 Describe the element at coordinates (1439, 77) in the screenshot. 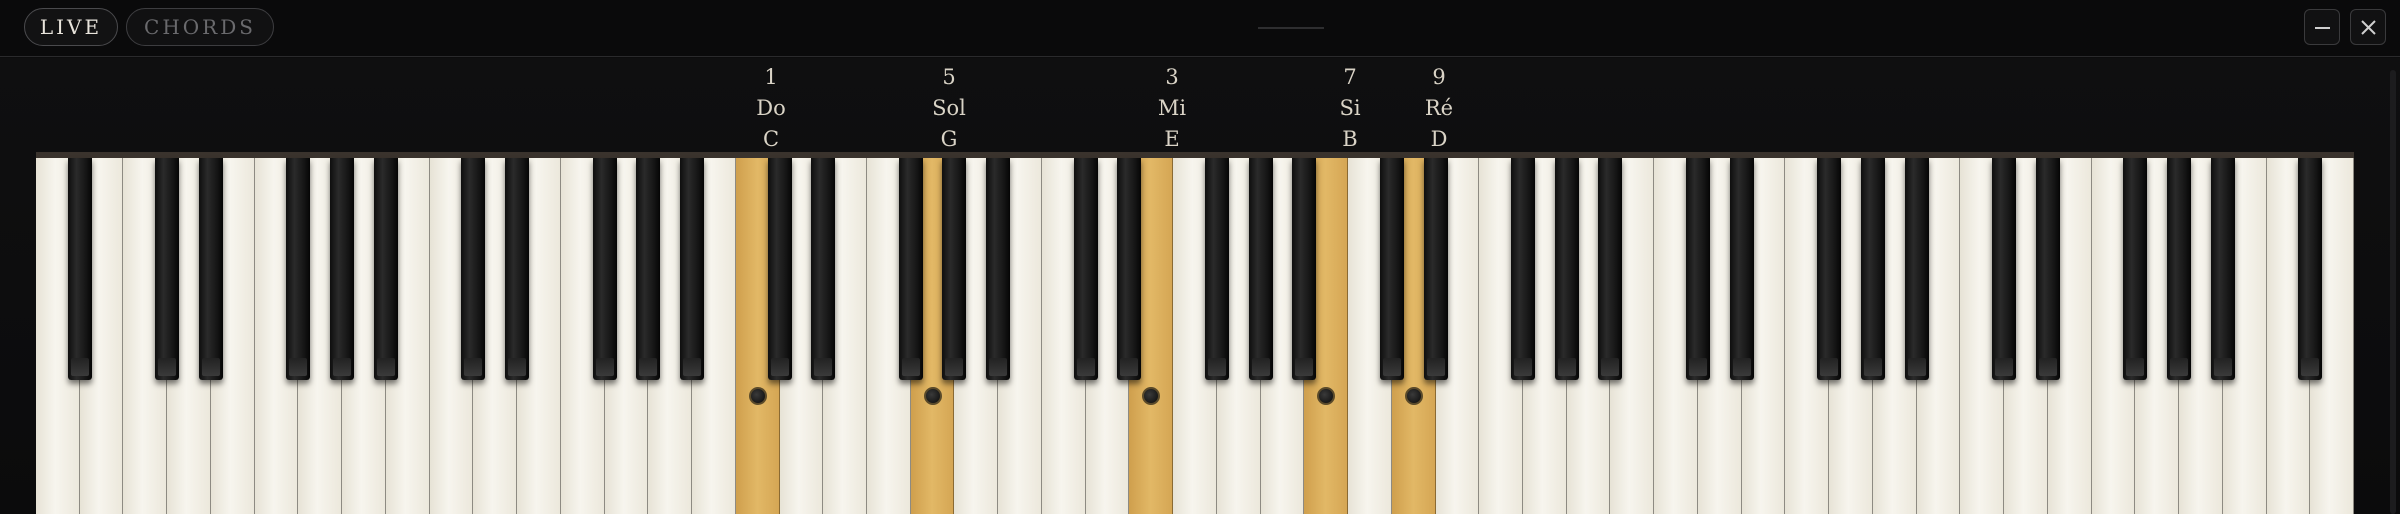

I see `note-degree: 9` at that location.